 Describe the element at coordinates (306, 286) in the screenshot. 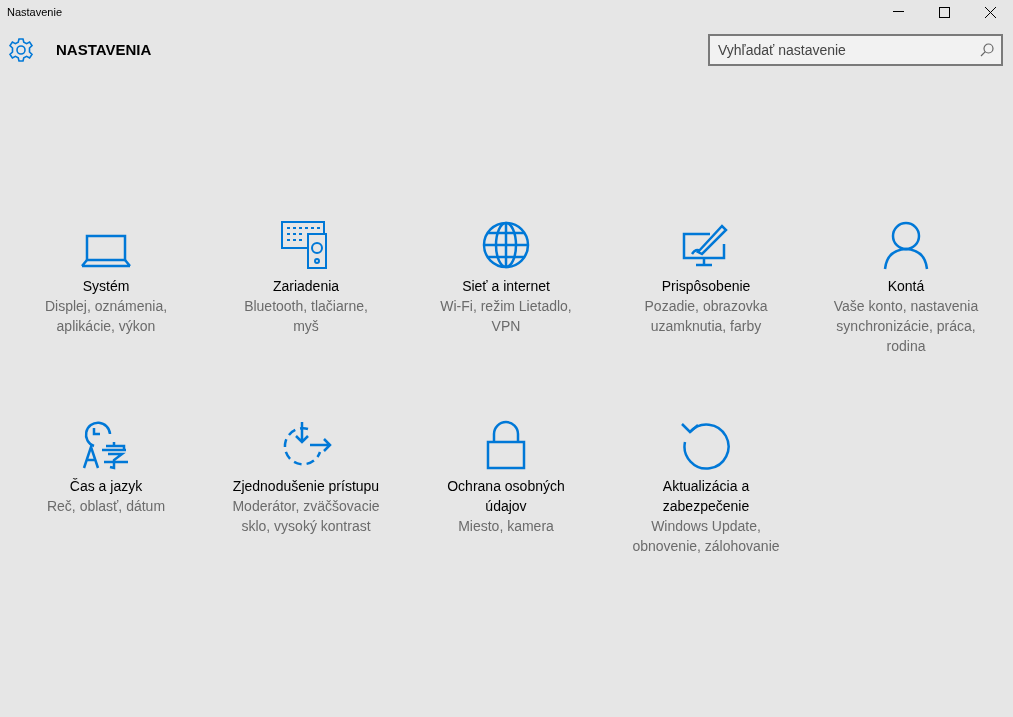

I see `category-title: Zariadenia` at that location.